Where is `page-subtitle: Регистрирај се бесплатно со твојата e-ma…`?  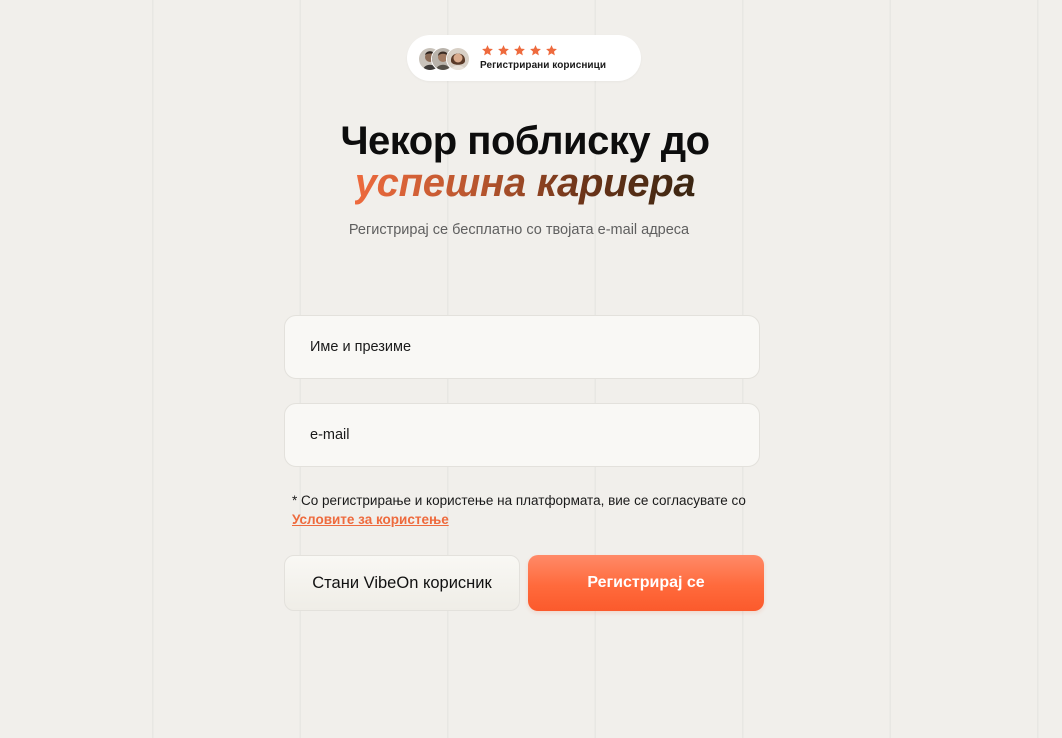
page-subtitle: Регистрирај се бесплатно со твојата e-ma… is located at coordinates (519, 230).